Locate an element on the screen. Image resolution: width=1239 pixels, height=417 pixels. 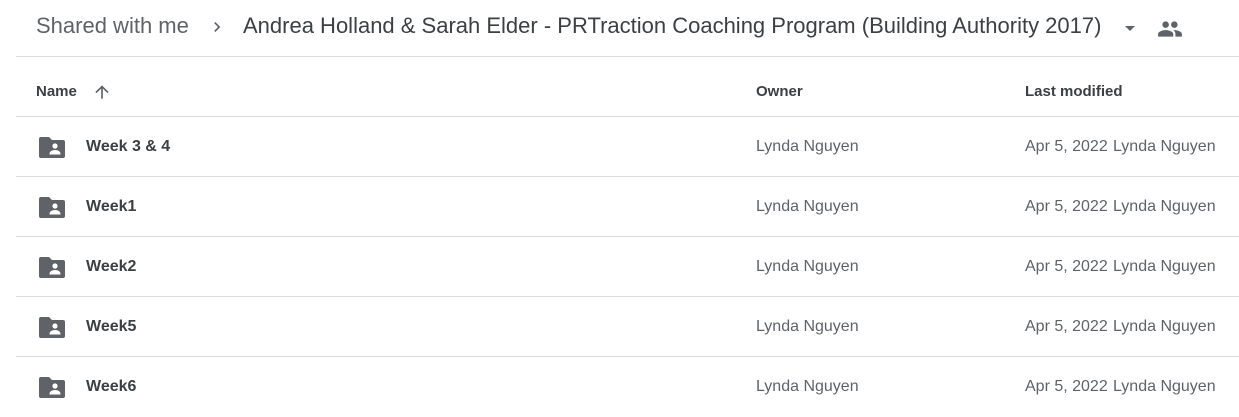
arrow-drop-down-icon is located at coordinates (1130, 28).